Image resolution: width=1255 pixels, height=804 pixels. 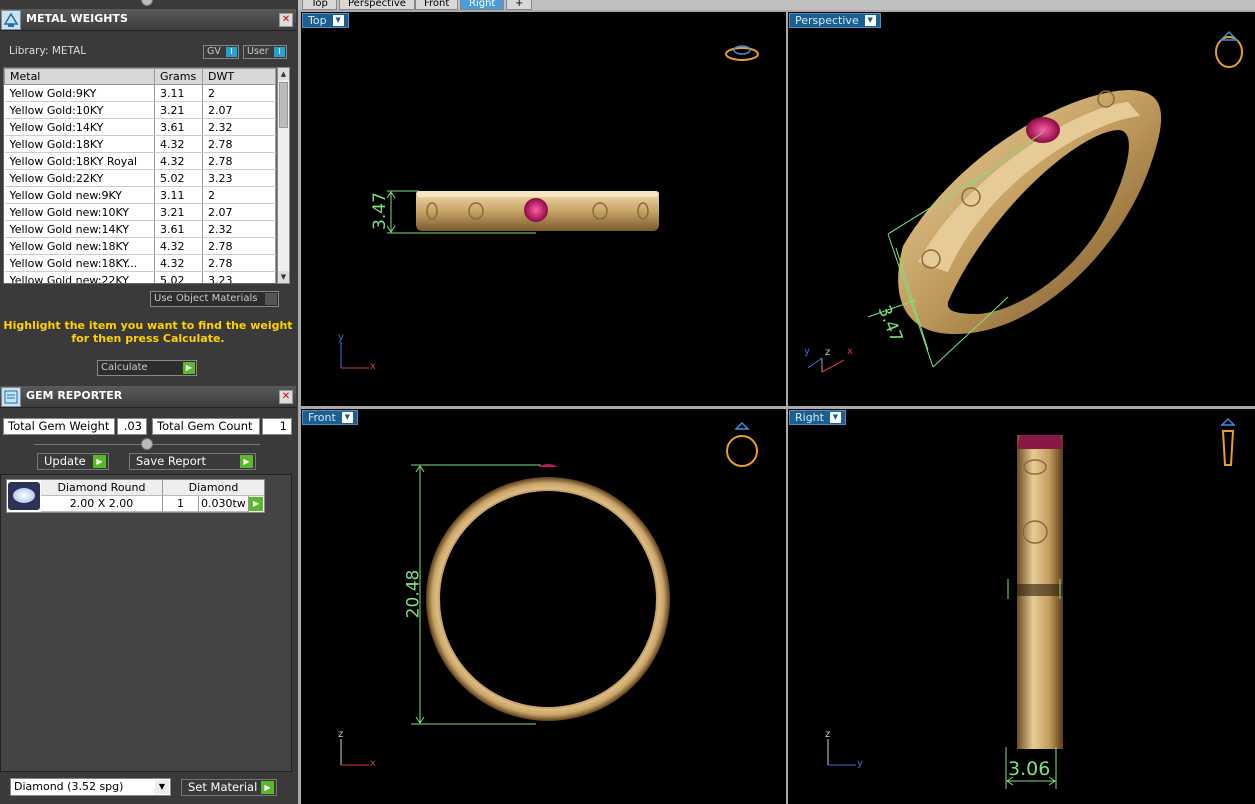 What do you see at coordinates (283, 277) in the screenshot?
I see `scroll-down-icon: ▼` at bounding box center [283, 277].